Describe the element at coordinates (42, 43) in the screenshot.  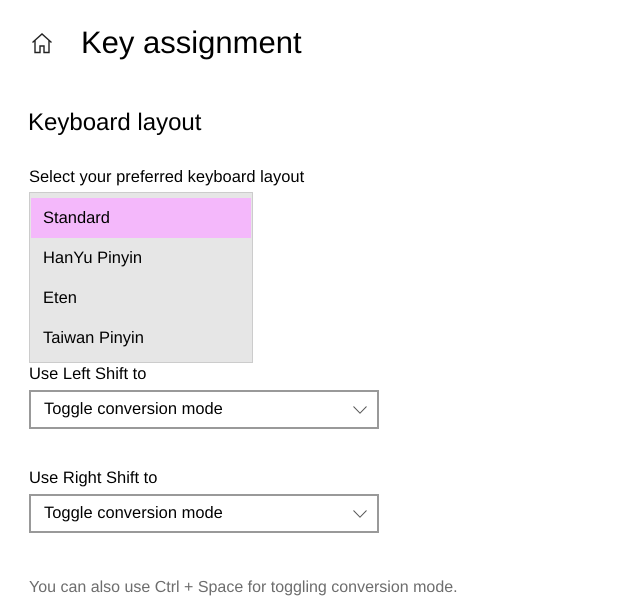
I see `home-icon` at that location.